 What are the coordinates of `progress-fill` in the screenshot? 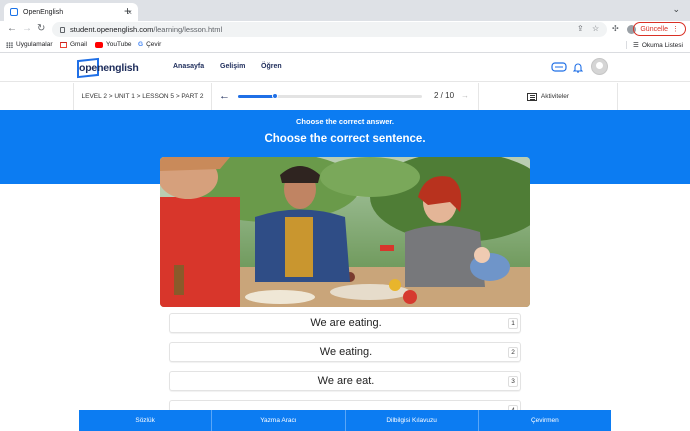 It's located at (256, 96).